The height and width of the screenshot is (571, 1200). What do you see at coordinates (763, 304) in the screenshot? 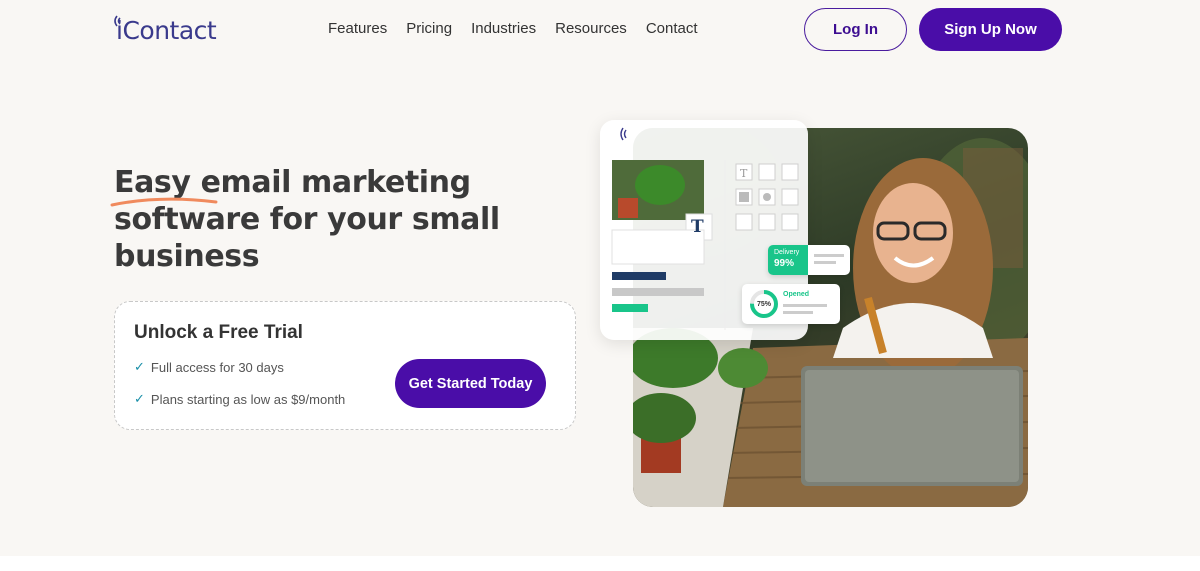
I see `opened-value: 75%` at bounding box center [763, 304].